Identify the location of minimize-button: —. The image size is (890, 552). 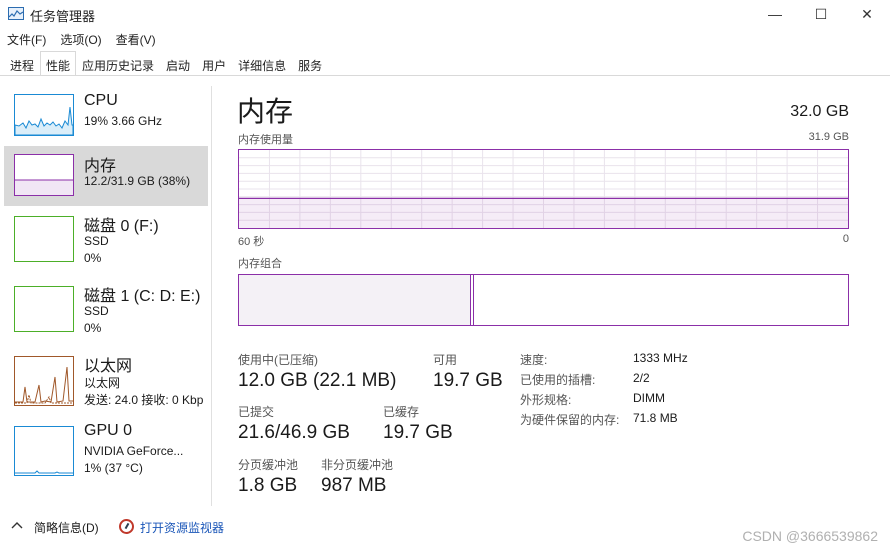
(775, 14).